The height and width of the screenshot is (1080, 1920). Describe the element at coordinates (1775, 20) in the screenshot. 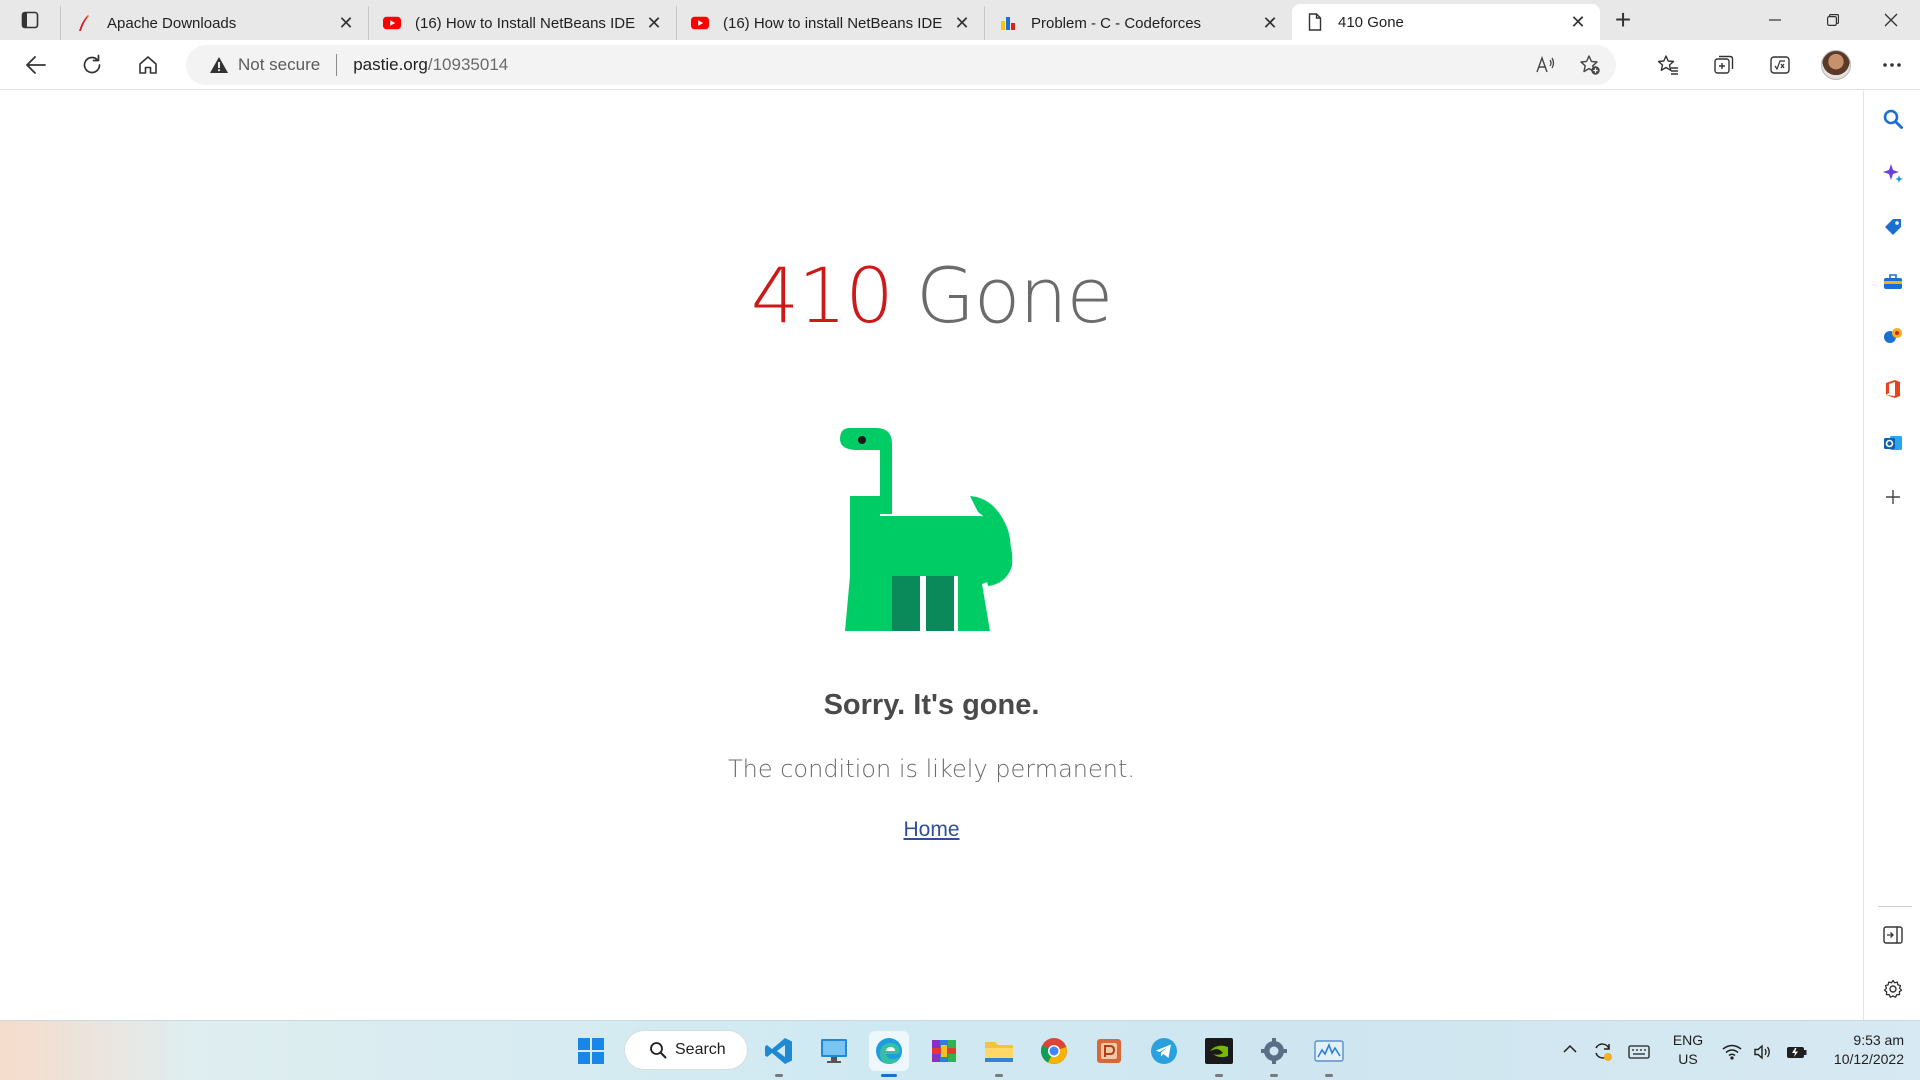

I see `minimize-button` at that location.